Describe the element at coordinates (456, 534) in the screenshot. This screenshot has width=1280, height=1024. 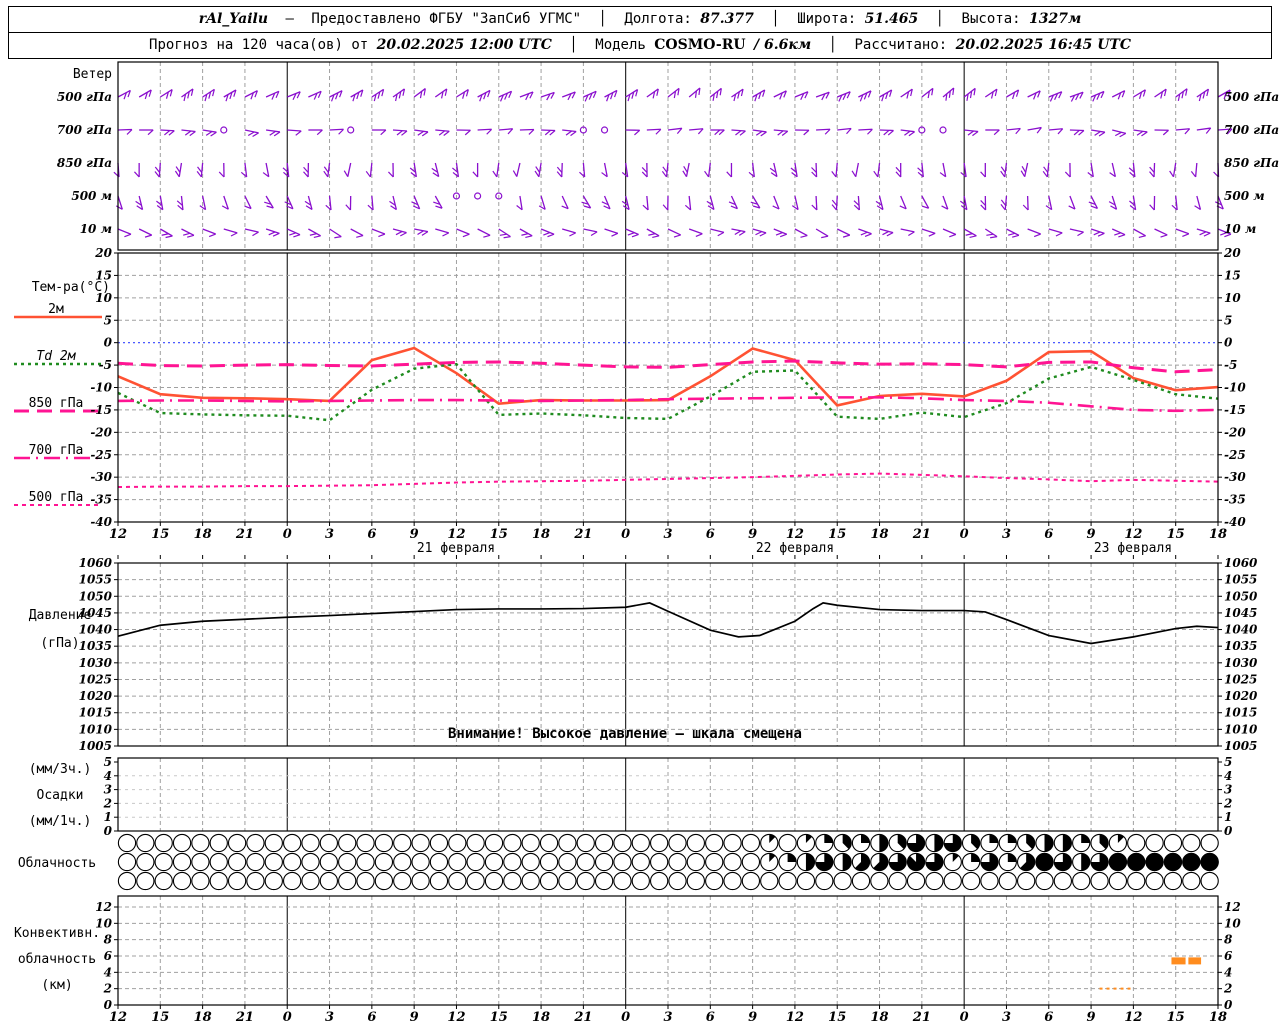
I see `time-tick-label-top: 12` at that location.